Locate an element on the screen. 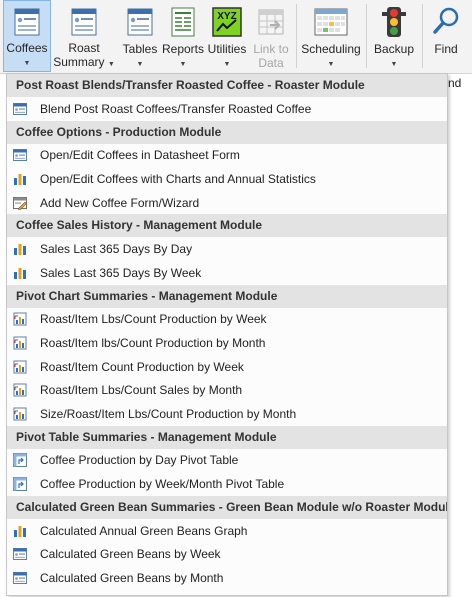 The width and height of the screenshot is (472, 597). menu-item: Roast/Item Count Production by Week is located at coordinates (227, 367).